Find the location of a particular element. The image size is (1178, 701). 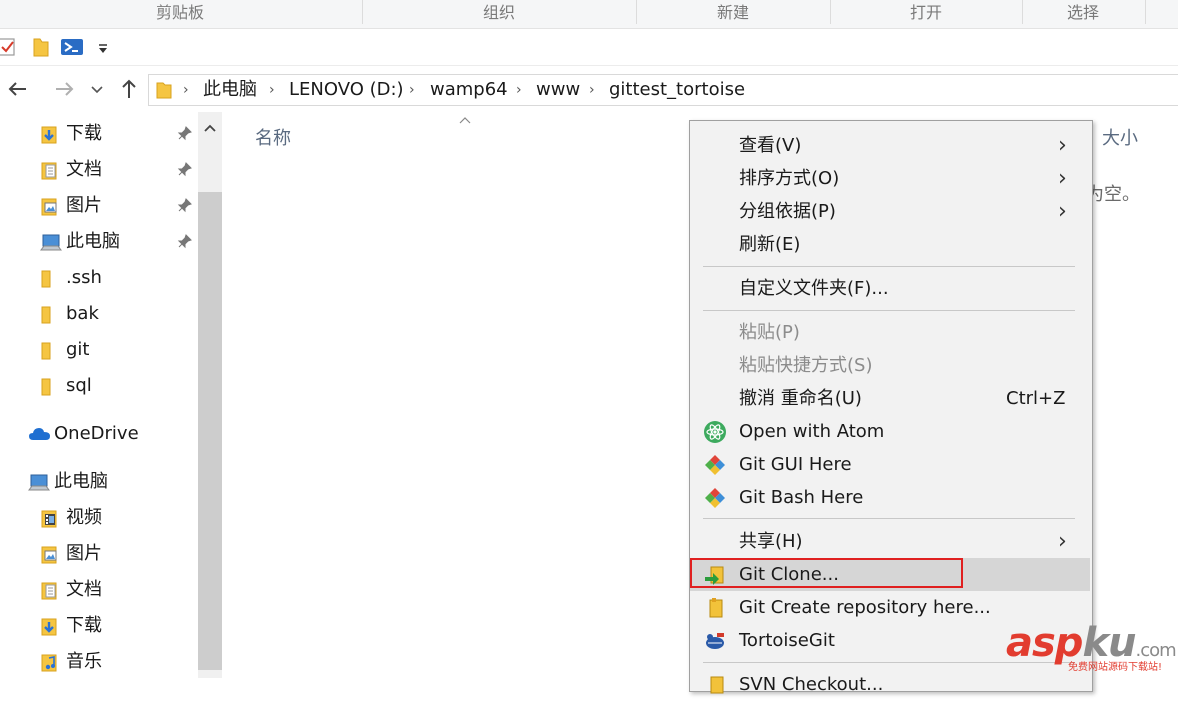

nav-item-downloads: 下载 is located at coordinates (115, 134).